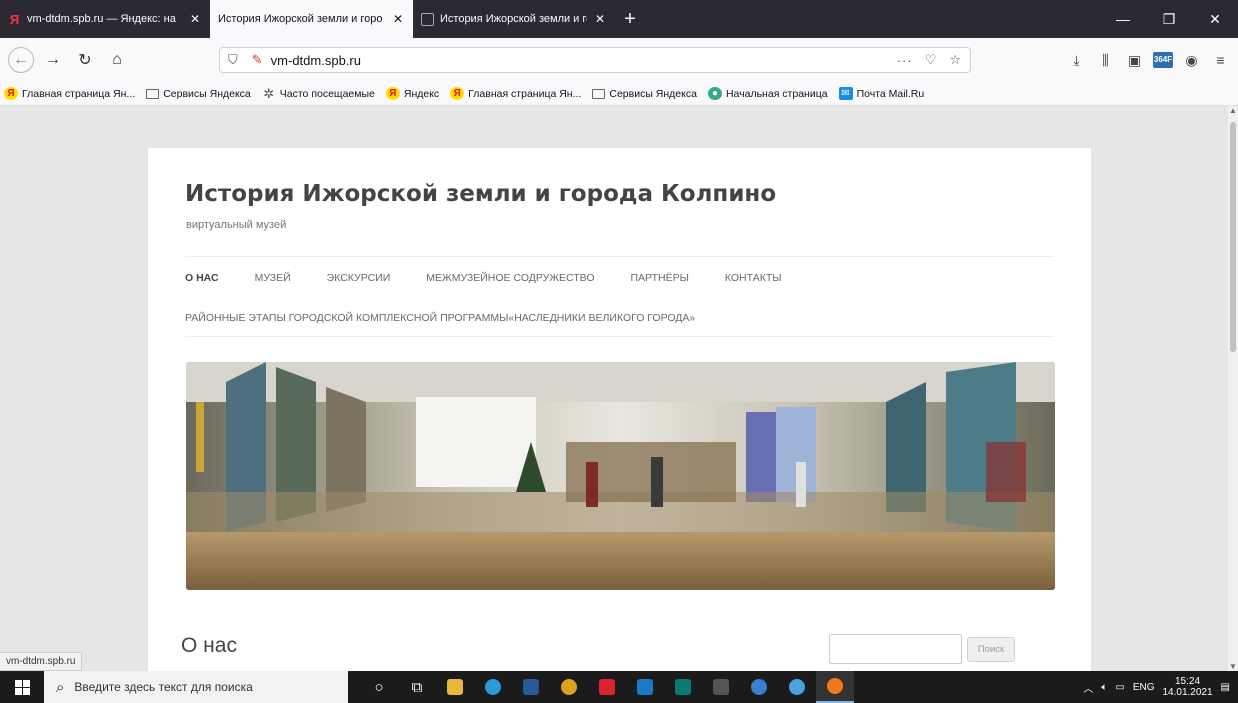 The height and width of the screenshot is (703, 1238). Describe the element at coordinates (1187, 692) in the screenshot. I see `clock-date: 14.01.2021` at that location.